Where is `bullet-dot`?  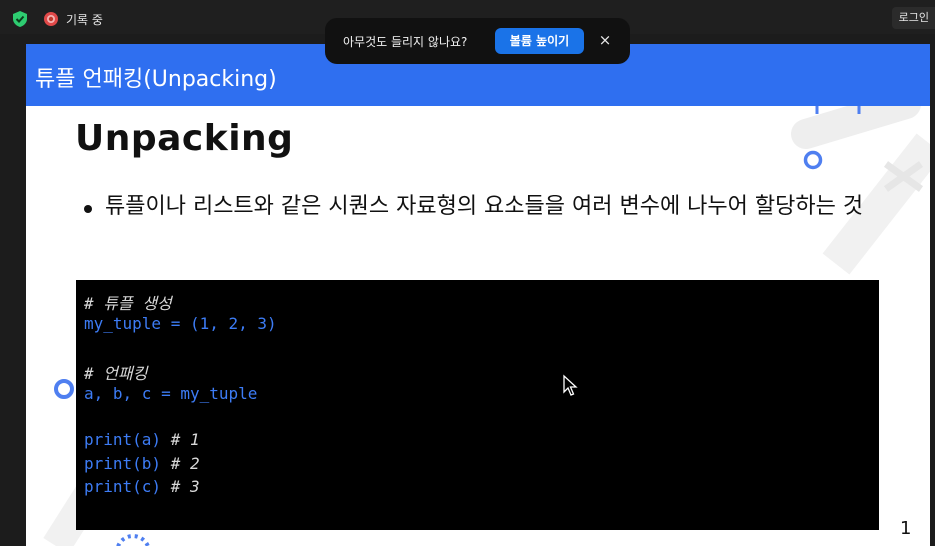 bullet-dot is located at coordinates (88, 209).